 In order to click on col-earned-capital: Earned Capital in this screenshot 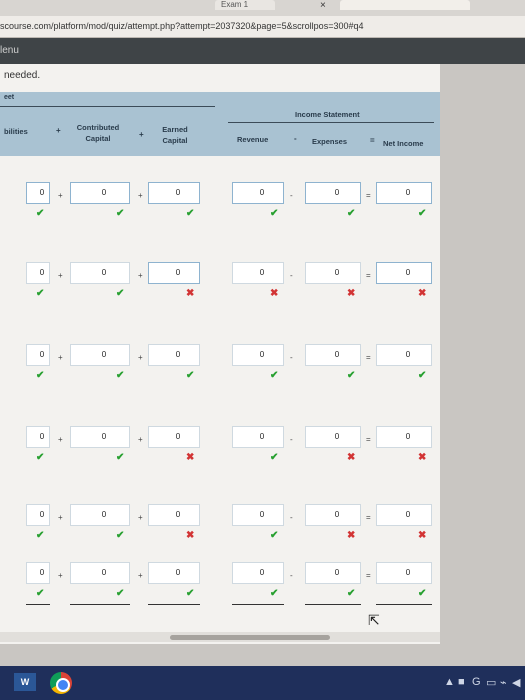, I will do `click(175, 135)`.